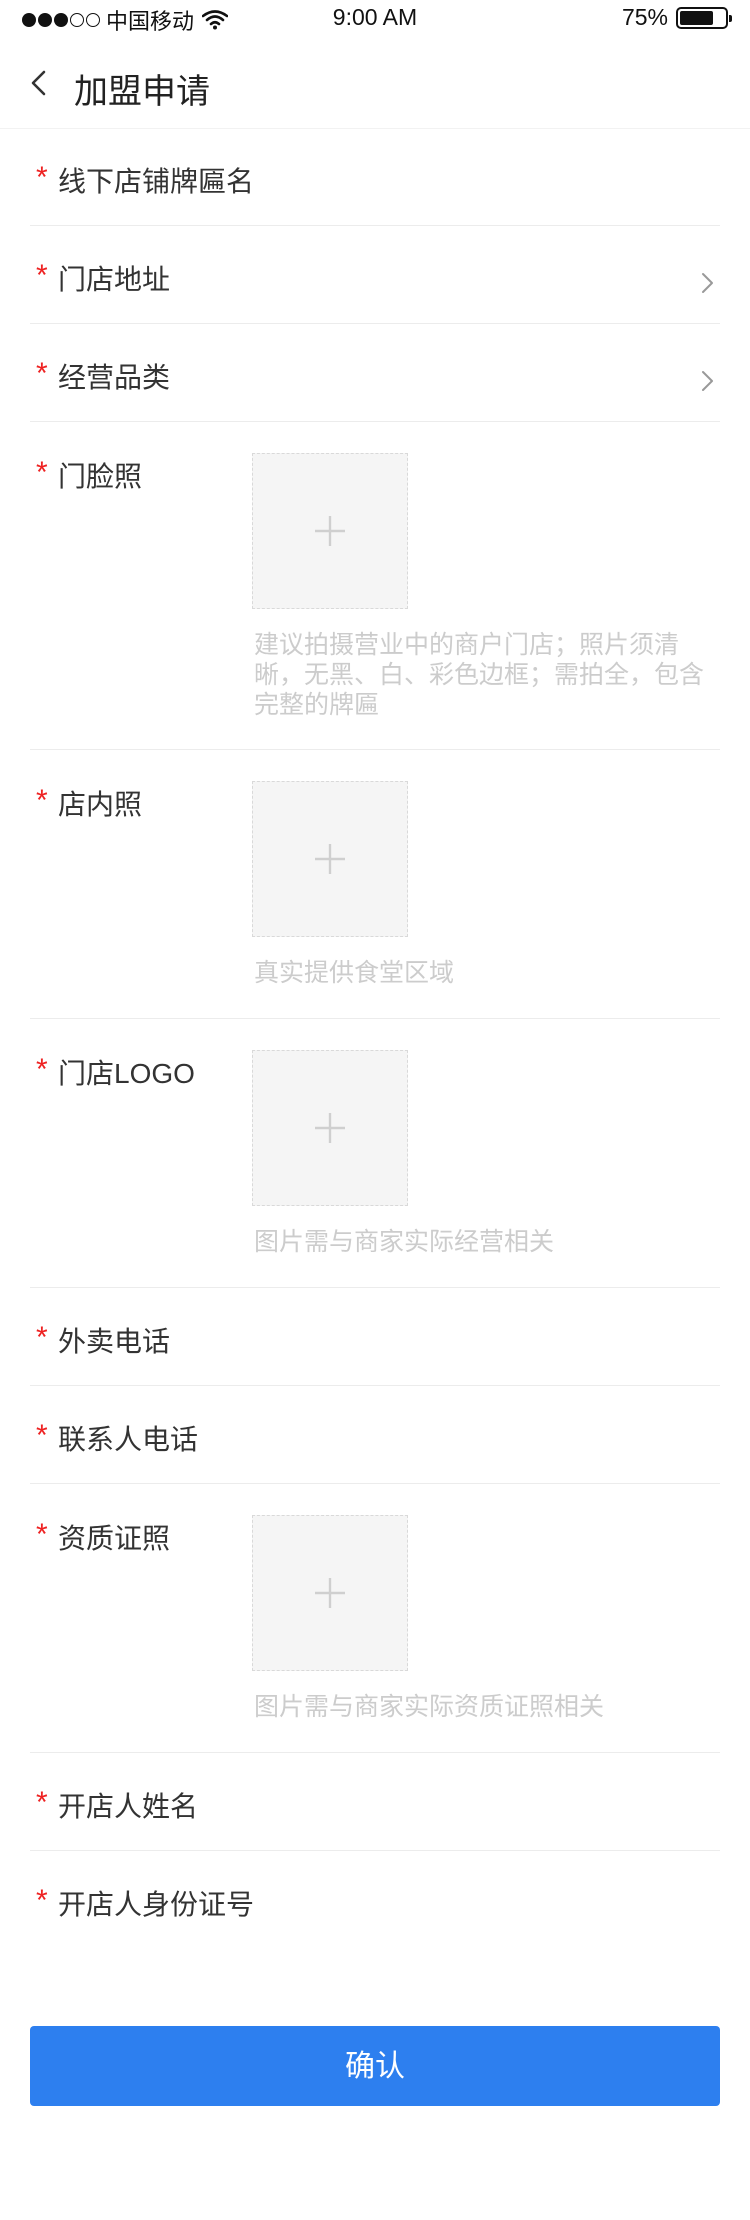 The height and width of the screenshot is (2220, 750). Describe the element at coordinates (375, 84) in the screenshot. I see `nav-bar: 加盟申请` at that location.